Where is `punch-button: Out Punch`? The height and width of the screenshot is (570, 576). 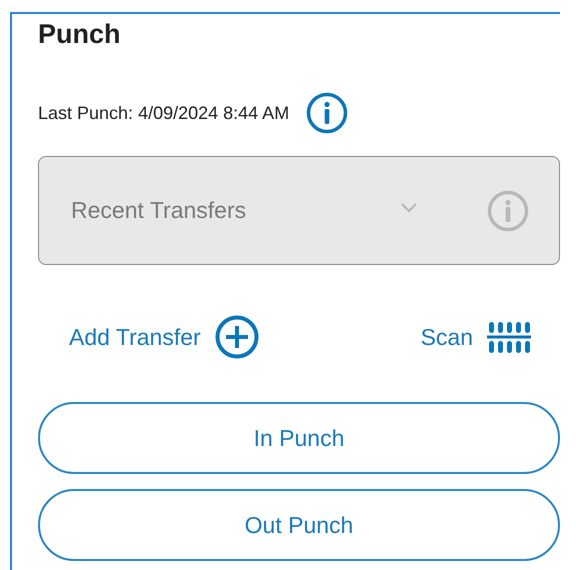 punch-button: Out Punch is located at coordinates (299, 525).